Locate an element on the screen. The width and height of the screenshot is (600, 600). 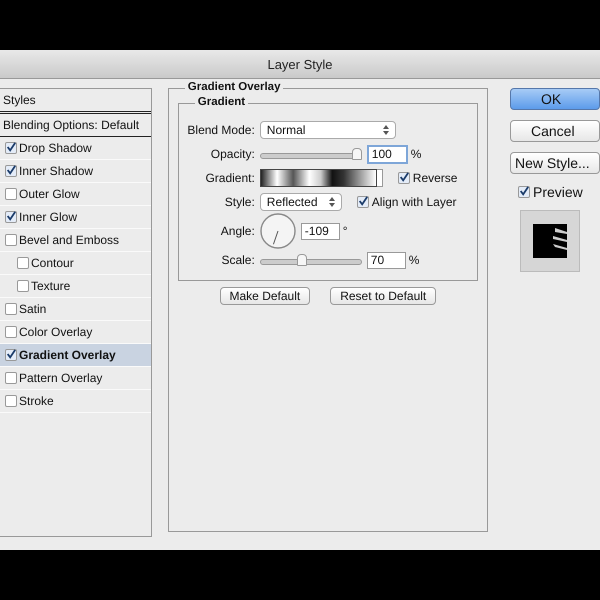
field-label: Angle: is located at coordinates (237, 231).